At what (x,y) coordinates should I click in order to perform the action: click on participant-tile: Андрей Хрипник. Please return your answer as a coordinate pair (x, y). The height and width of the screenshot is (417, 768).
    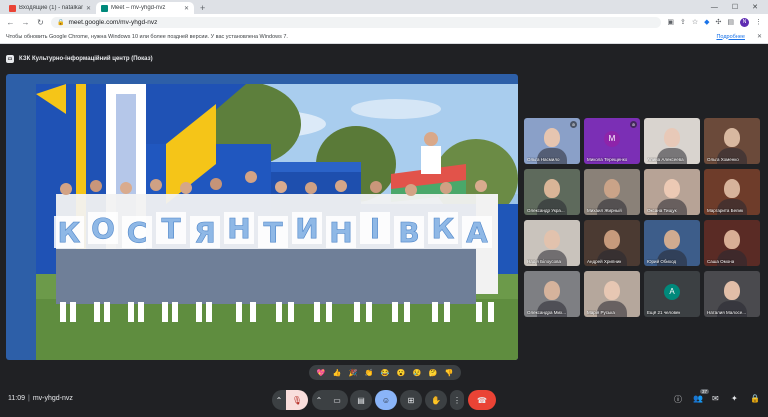
    Looking at the image, I should click on (612, 243).